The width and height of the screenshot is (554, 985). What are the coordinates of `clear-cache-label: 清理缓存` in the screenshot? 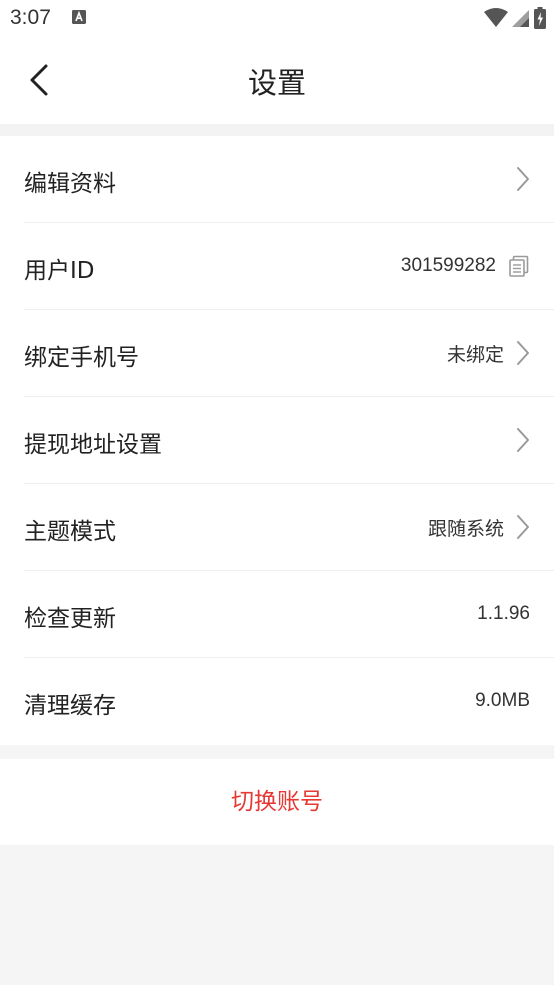 It's located at (70, 706).